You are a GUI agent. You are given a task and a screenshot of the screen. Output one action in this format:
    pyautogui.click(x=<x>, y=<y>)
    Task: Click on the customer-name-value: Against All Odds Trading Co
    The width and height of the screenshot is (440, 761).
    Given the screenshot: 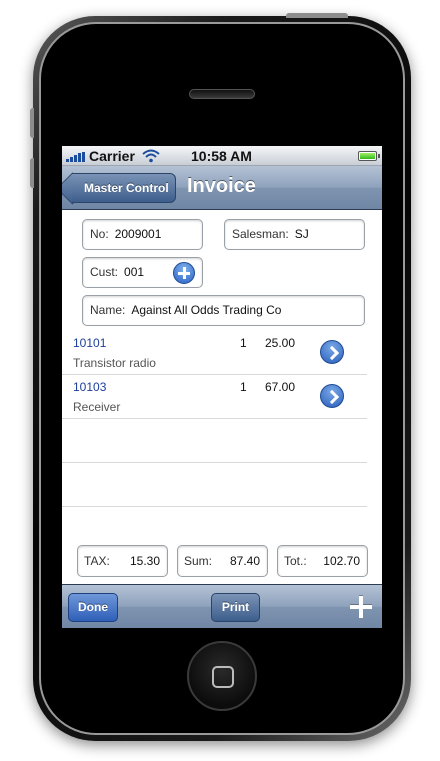 What is the action you would take?
    pyautogui.click(x=206, y=310)
    